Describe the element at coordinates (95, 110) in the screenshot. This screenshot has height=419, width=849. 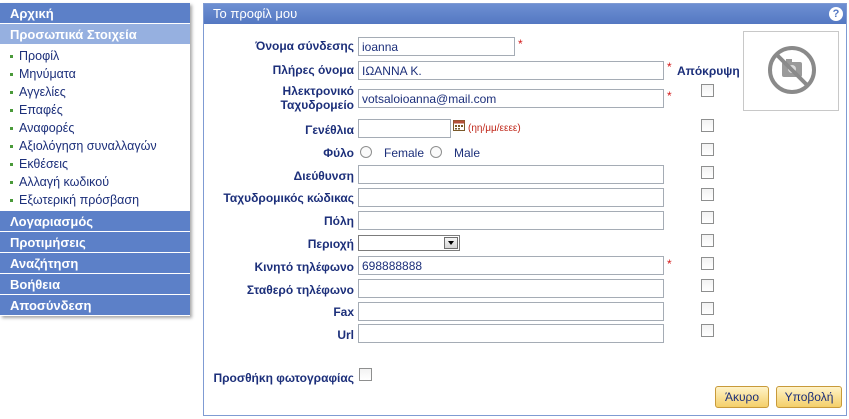
I see `sub-item-contacts: Επαφές` at that location.